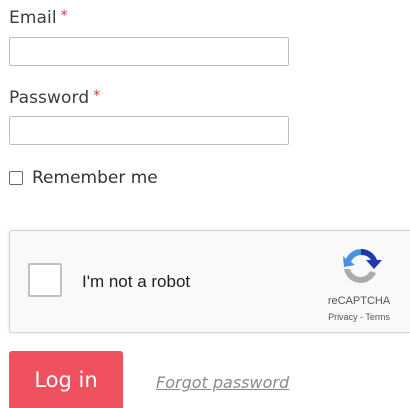  I want to click on remember-me: Remember me, so click(83, 178).